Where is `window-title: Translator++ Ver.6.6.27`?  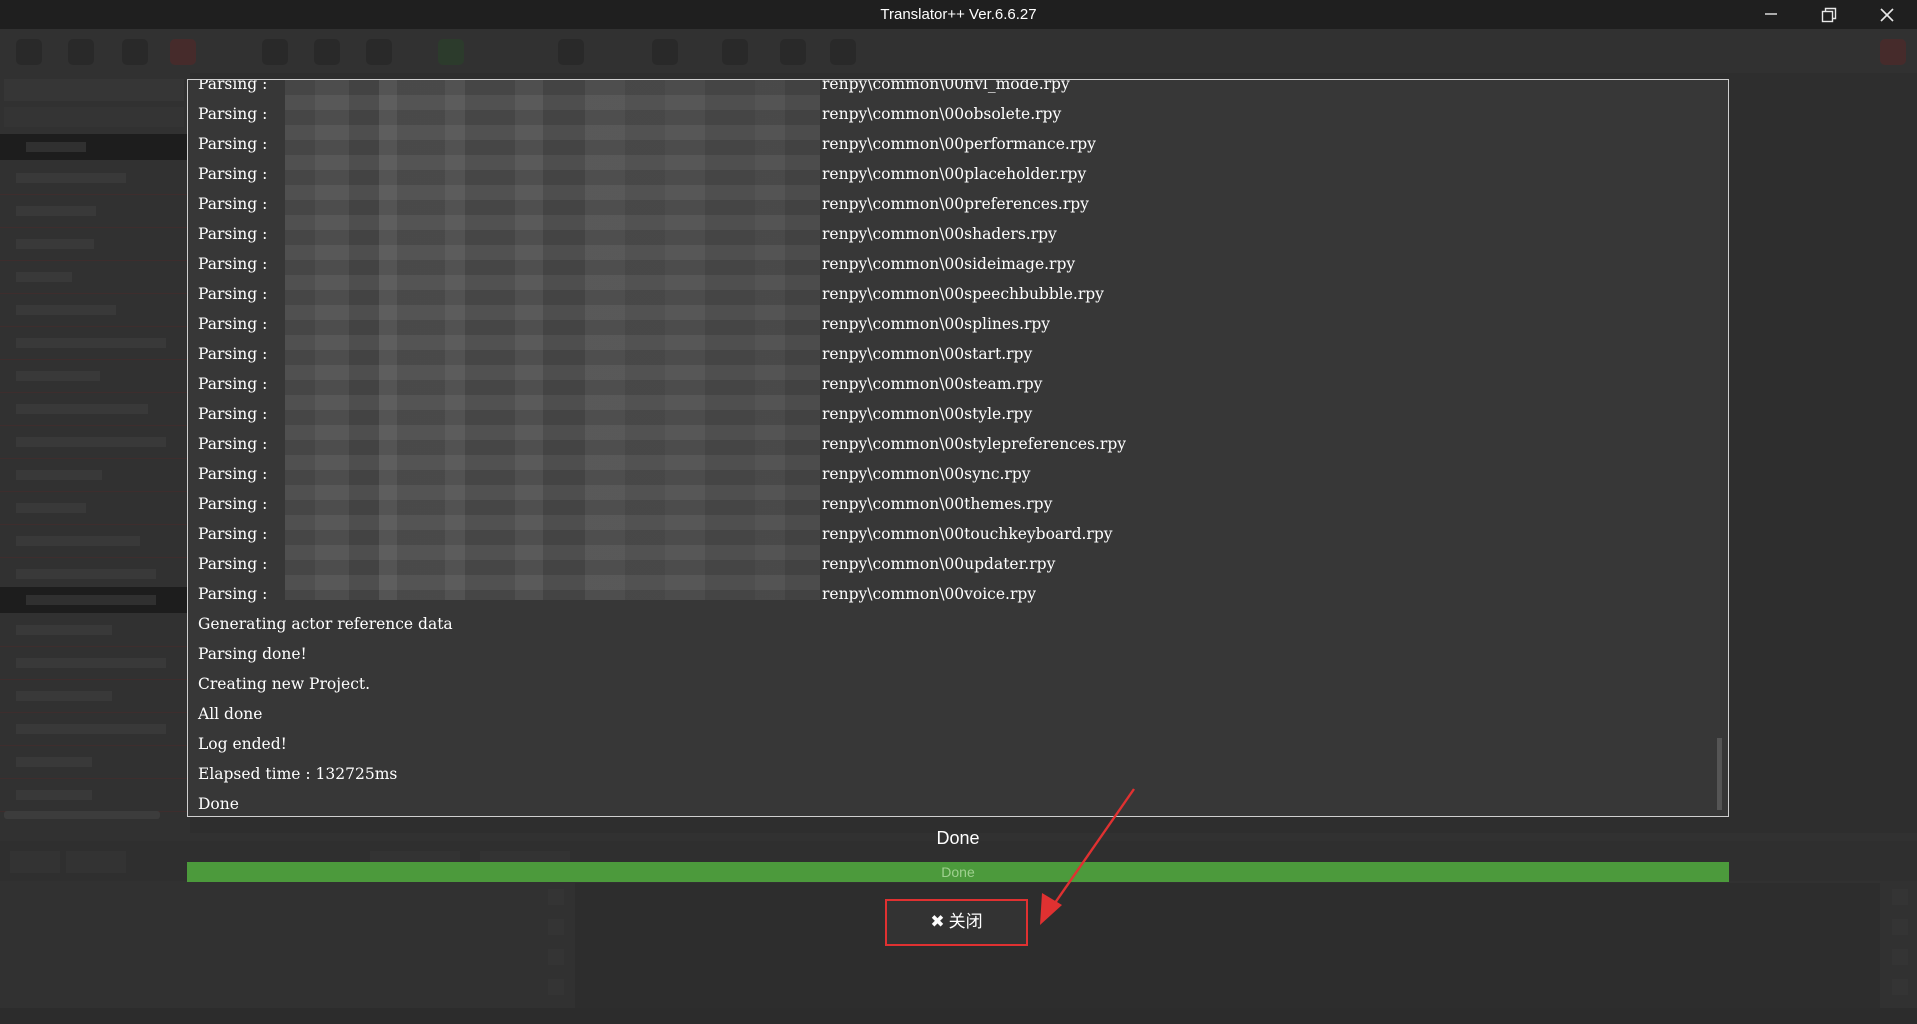
window-title: Translator++ Ver.6.6.27 is located at coordinates (958, 14).